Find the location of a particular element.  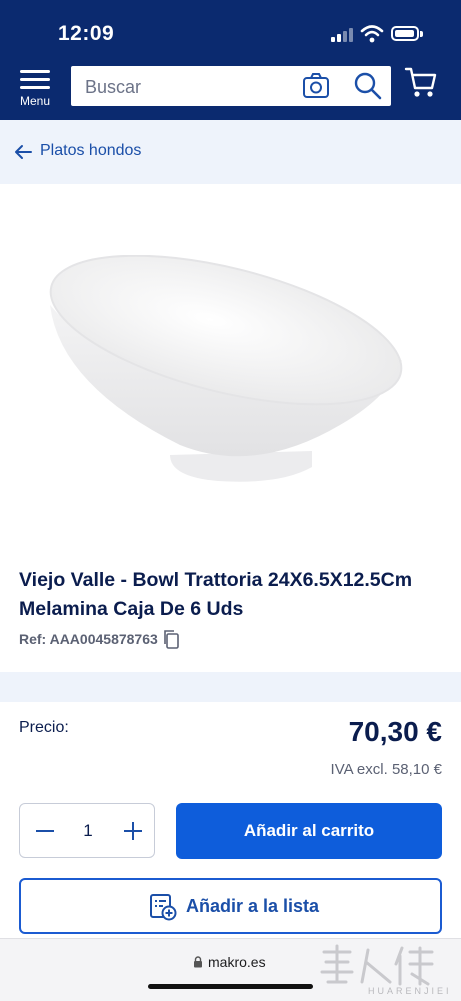

status-time: 12:09 is located at coordinates (86, 33).